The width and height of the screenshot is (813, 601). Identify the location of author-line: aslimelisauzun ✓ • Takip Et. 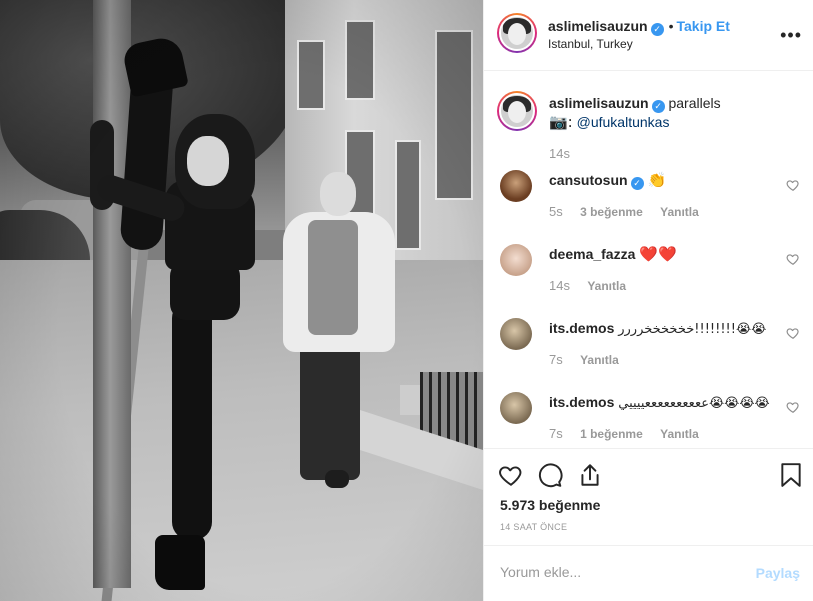
(658, 27).